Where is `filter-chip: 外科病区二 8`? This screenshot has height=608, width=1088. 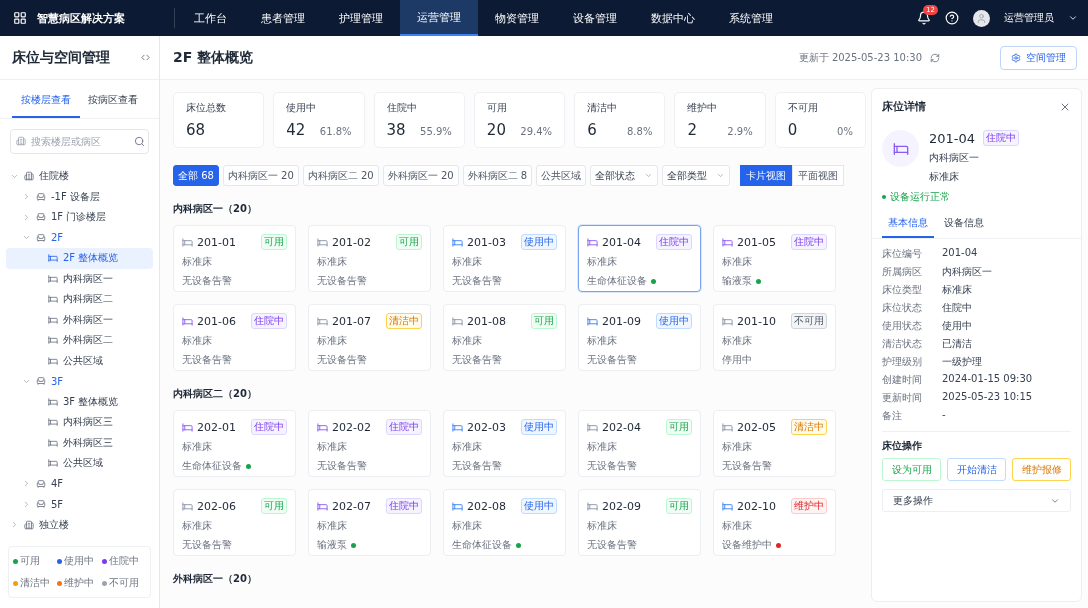 filter-chip: 外科病区二 8 is located at coordinates (497, 175).